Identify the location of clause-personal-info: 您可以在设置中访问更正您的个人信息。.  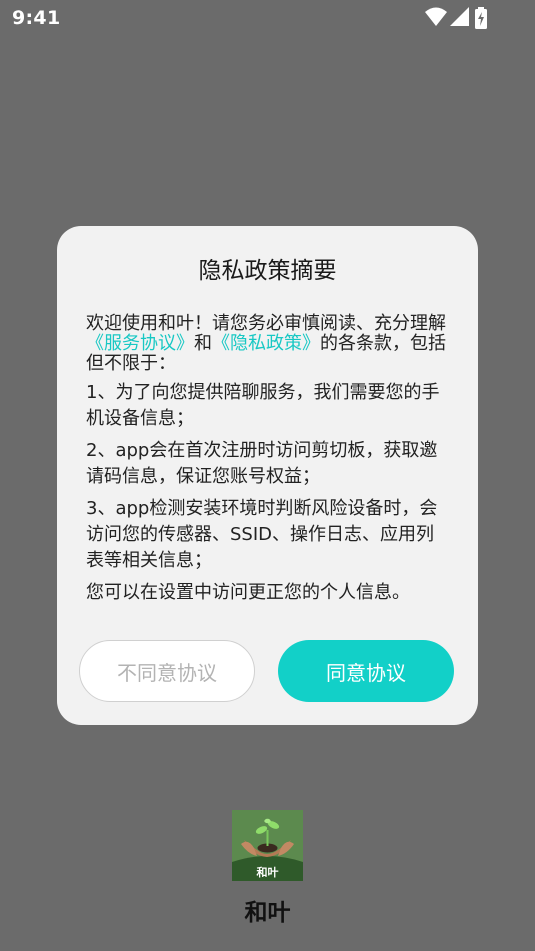
(248, 592).